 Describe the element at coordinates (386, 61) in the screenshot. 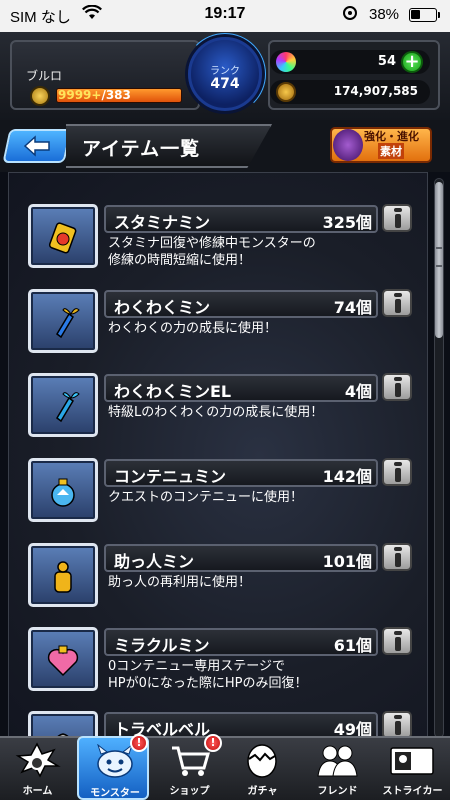

I see `orb-count: 54` at that location.